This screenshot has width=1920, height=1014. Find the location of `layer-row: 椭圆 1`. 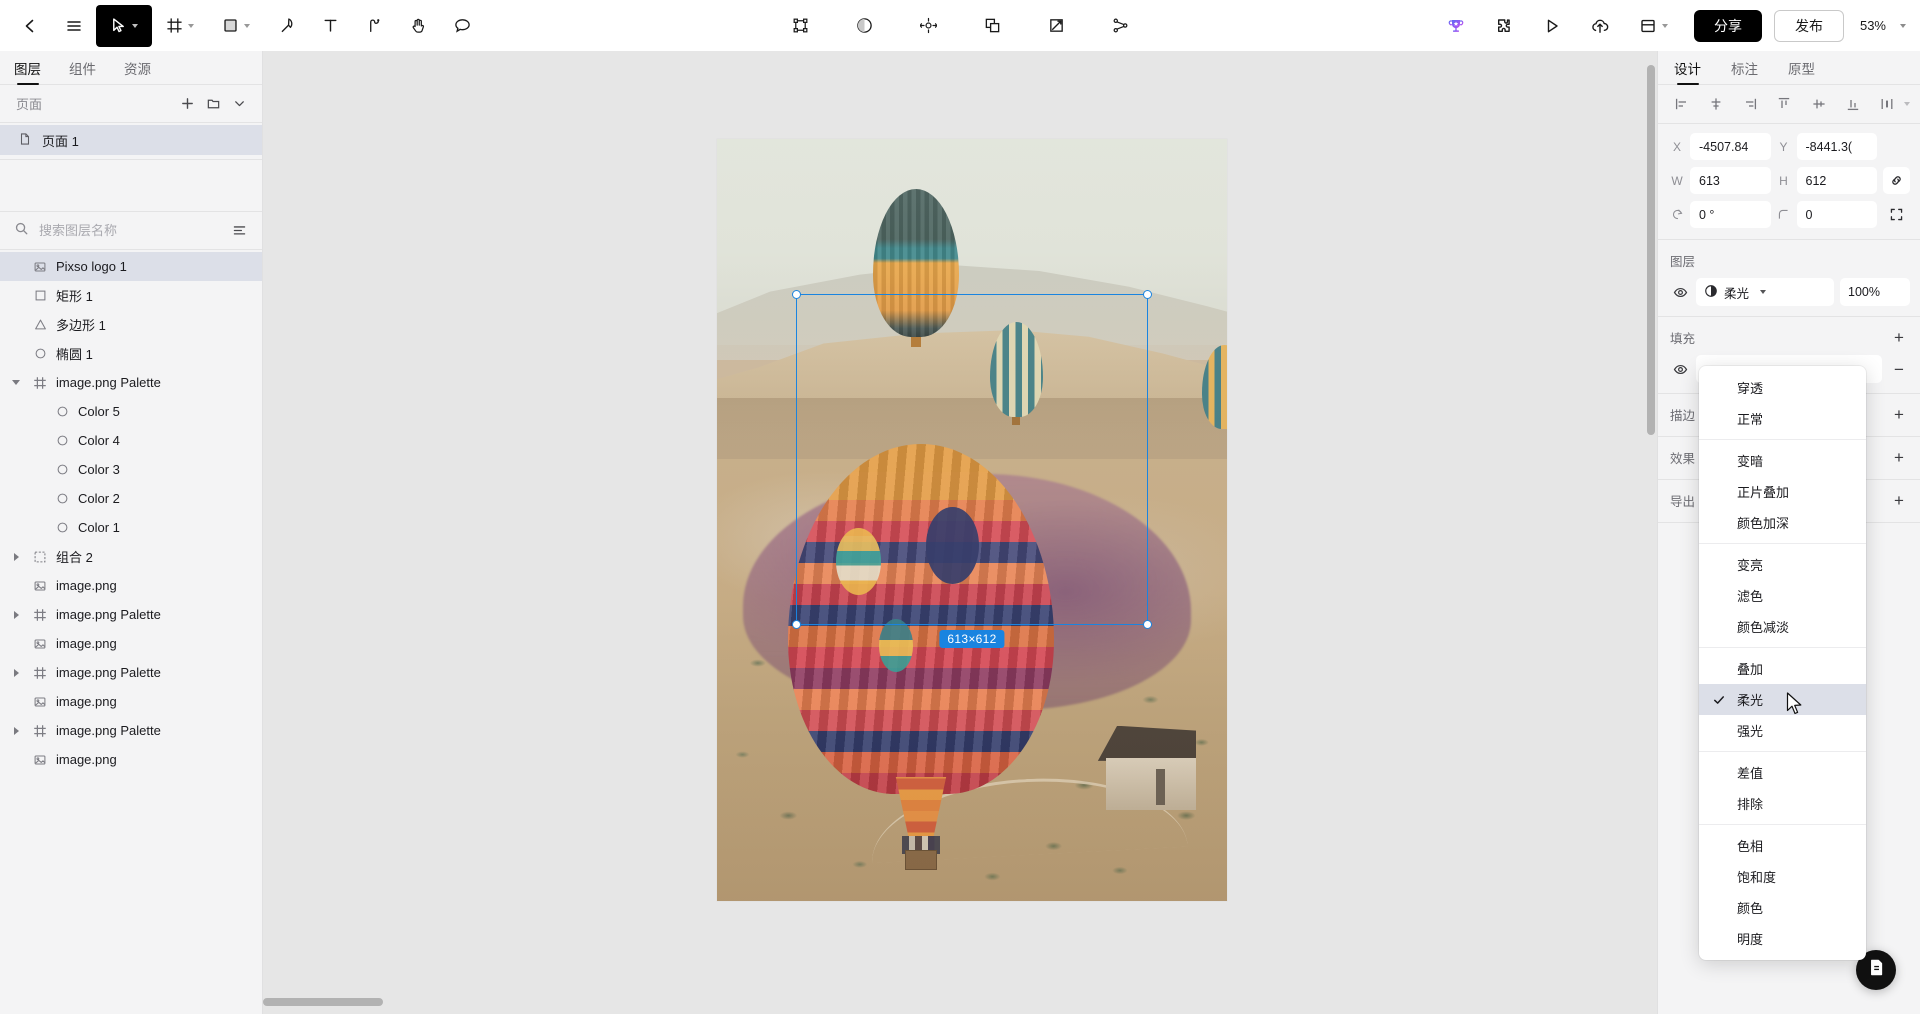

layer-row: 椭圆 1 is located at coordinates (131, 353).